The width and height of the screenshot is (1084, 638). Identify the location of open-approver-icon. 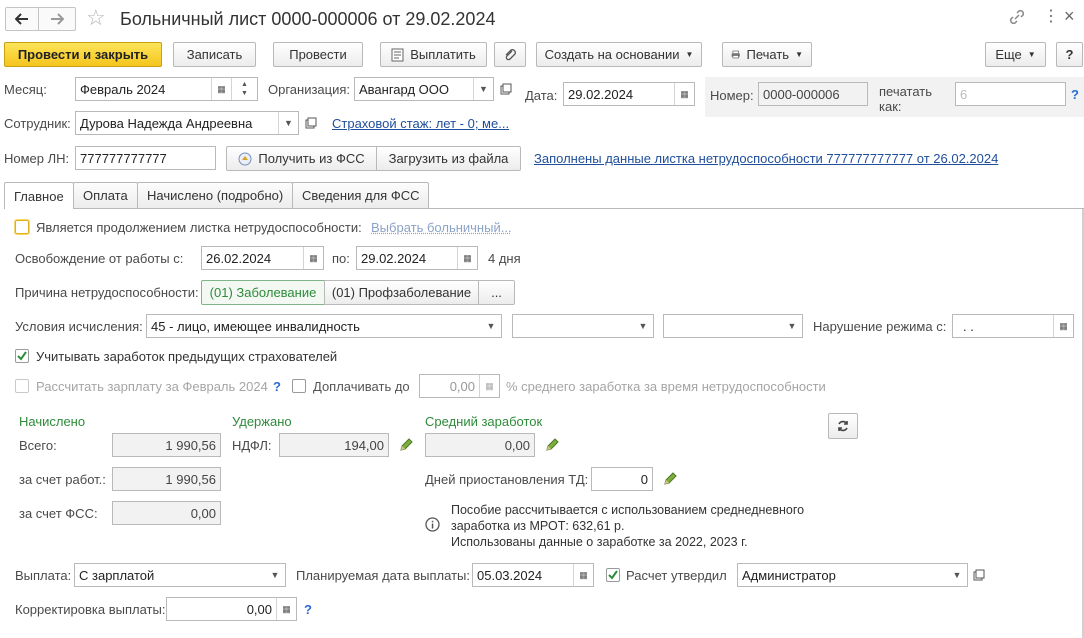
(979, 575).